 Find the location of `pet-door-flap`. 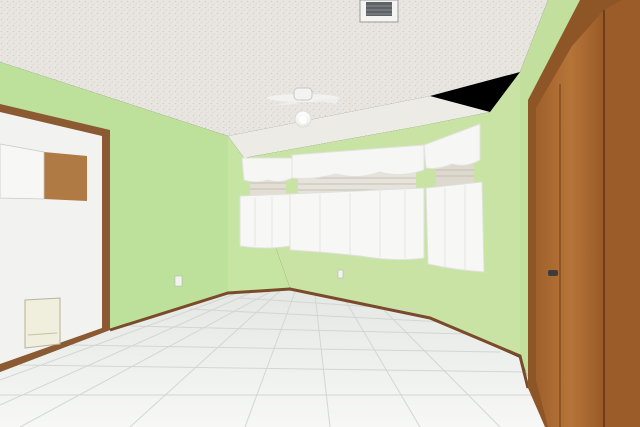

pet-door-flap is located at coordinates (42, 323).